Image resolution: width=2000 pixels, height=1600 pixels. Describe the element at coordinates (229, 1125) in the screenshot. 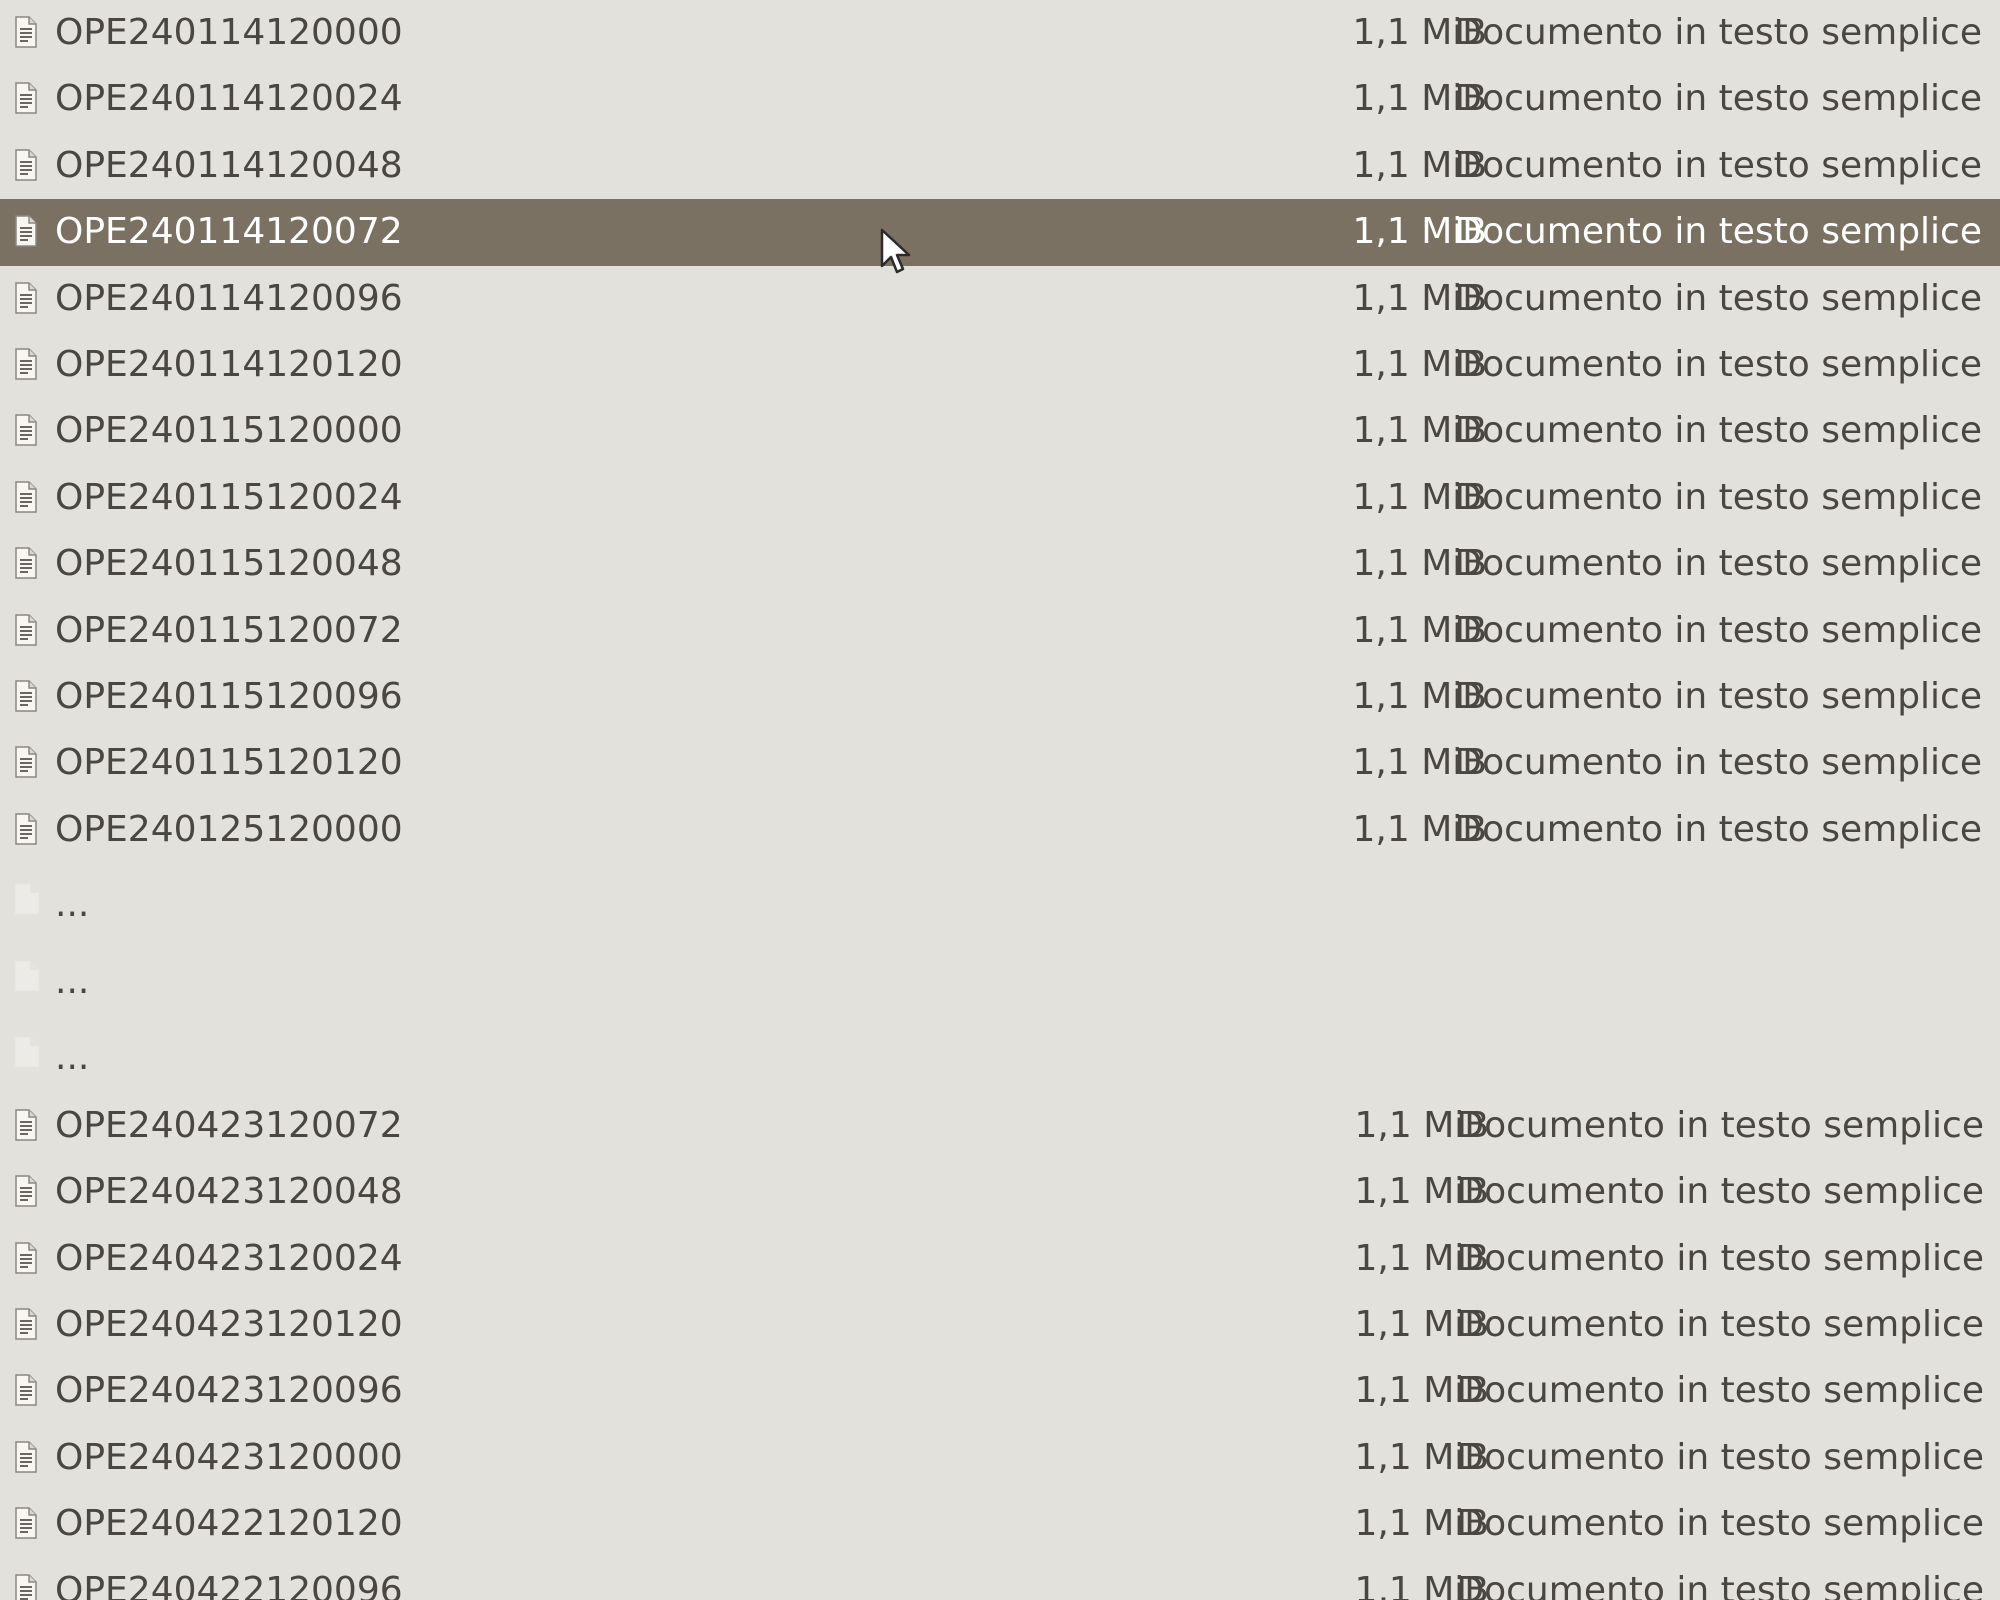

I see `file-name: OPE240423120072` at that location.